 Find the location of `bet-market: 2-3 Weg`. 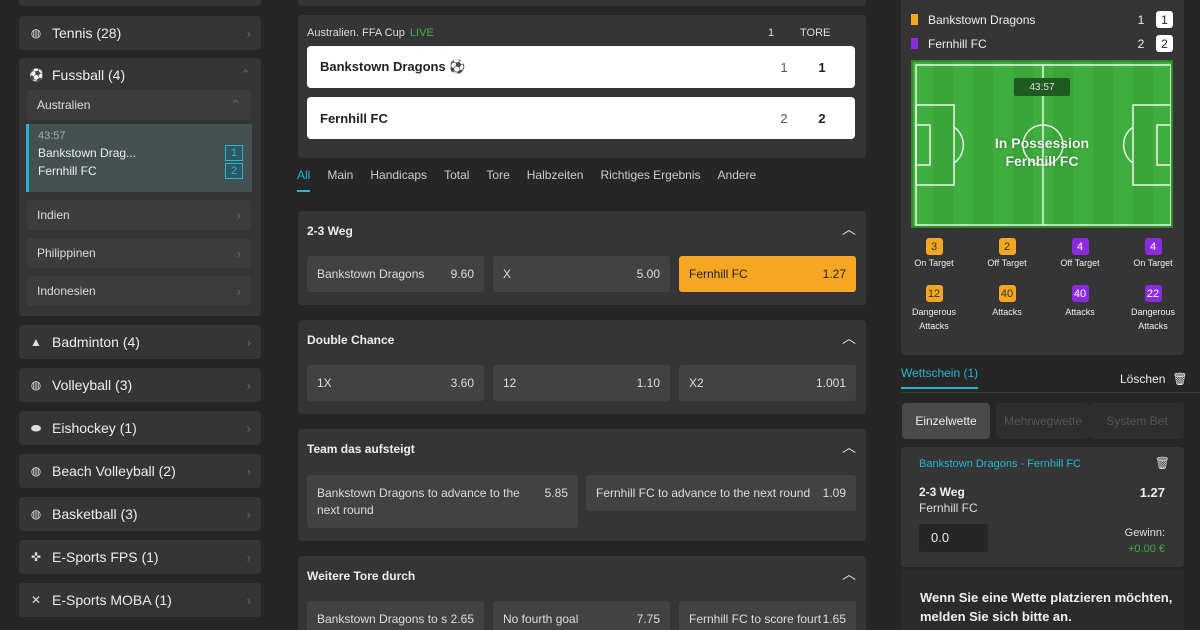

bet-market: 2-3 Weg is located at coordinates (942, 492).